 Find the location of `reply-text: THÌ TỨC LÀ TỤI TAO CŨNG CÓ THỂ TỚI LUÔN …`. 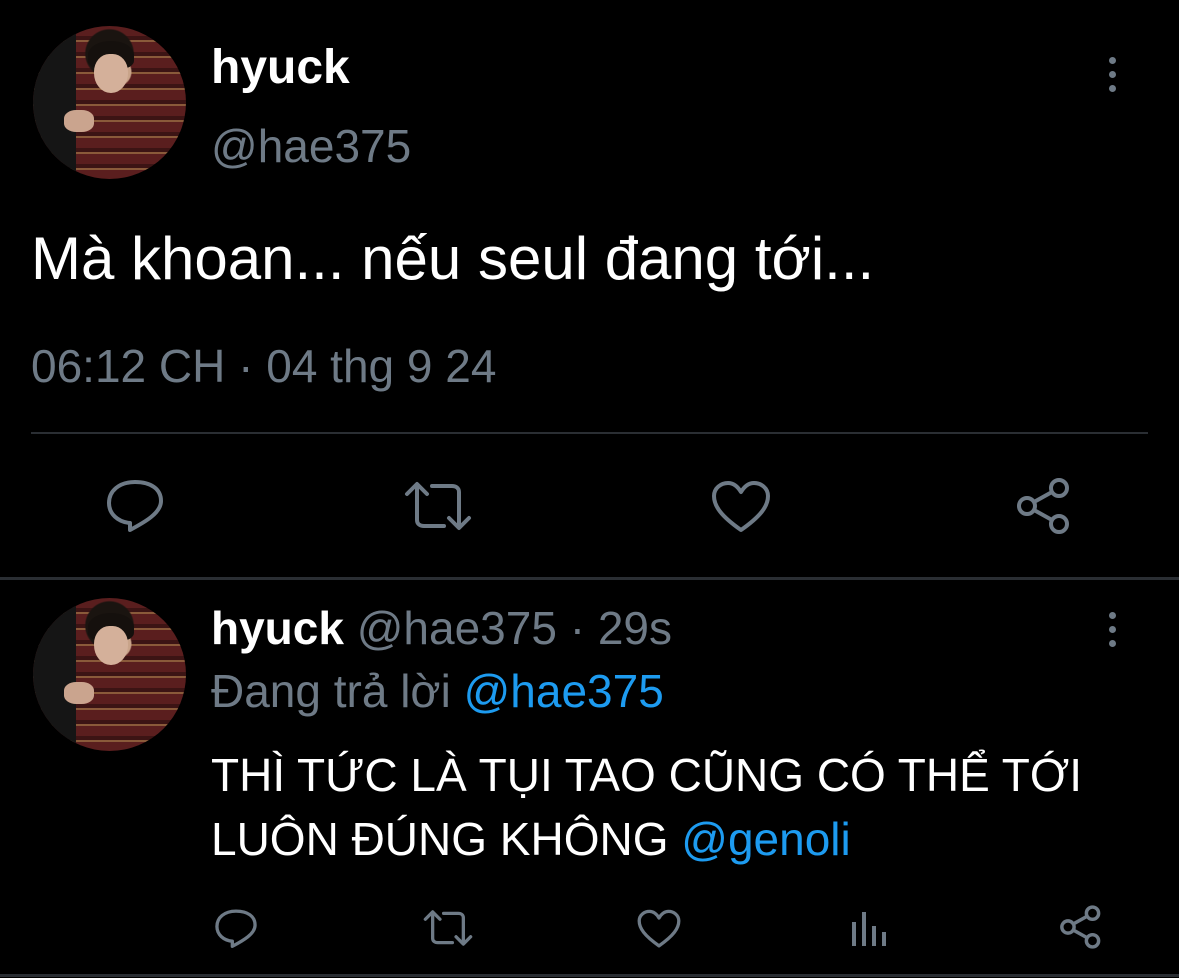

reply-text: THÌ TỨC LÀ TỤI TAO CŨNG CÓ THỂ TỚI LUÔN … is located at coordinates (646, 807).